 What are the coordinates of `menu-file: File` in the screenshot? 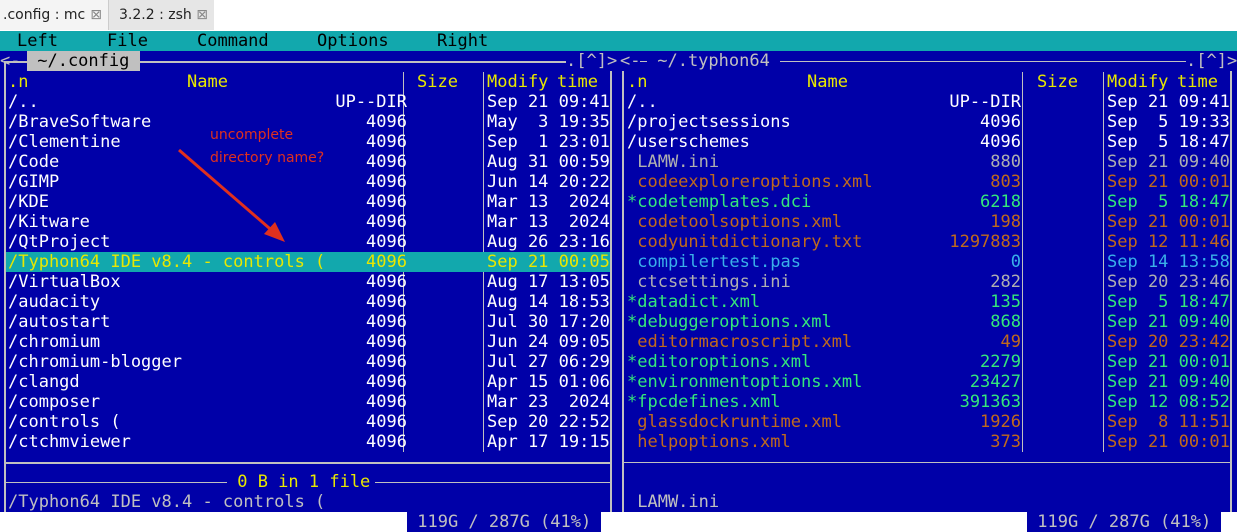 It's located at (127, 41).